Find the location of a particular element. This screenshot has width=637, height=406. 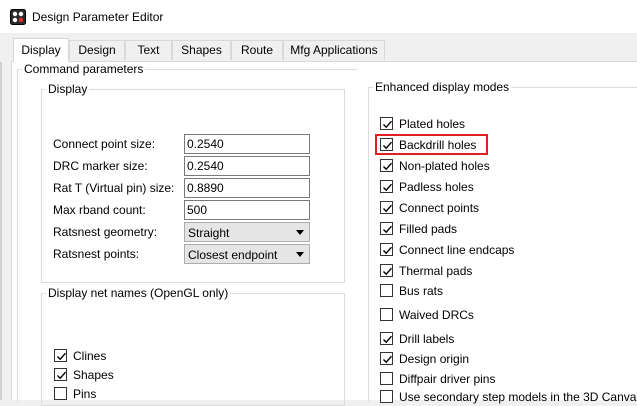

checkbox-filled-pads is located at coordinates (386, 228).